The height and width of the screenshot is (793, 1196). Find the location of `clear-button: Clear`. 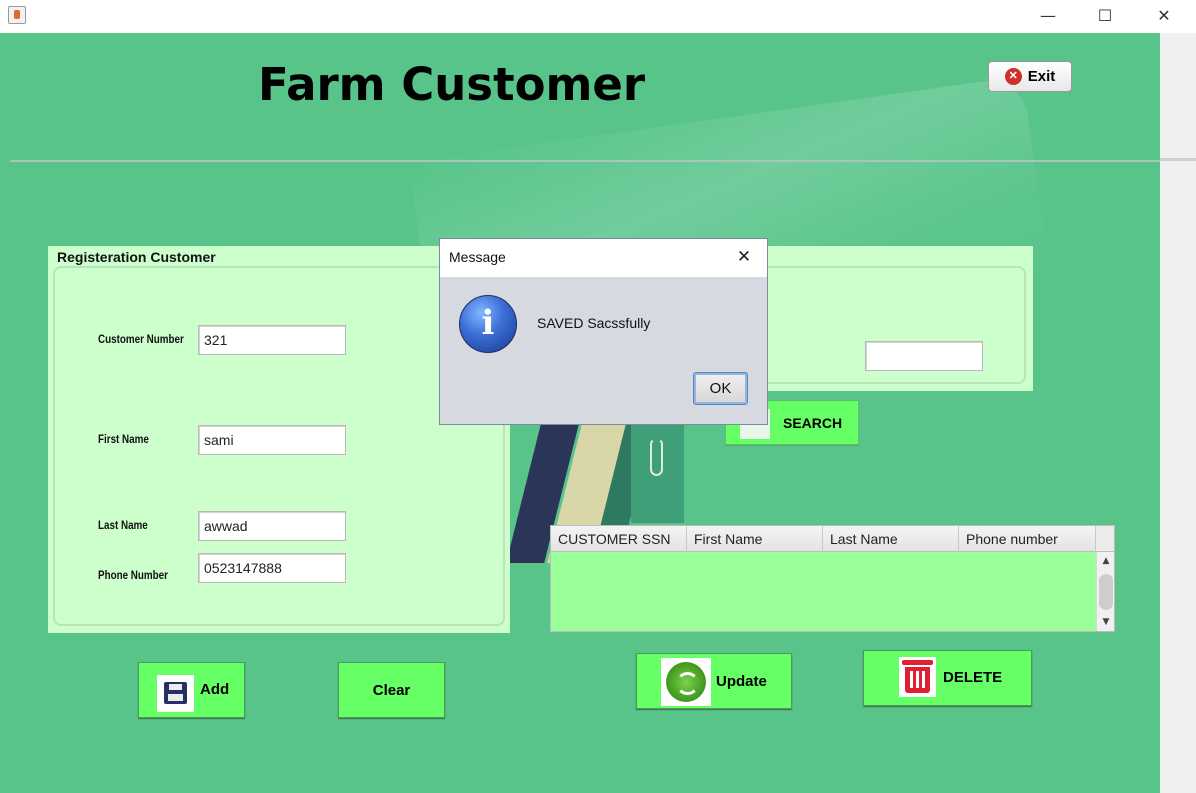

clear-button: Clear is located at coordinates (391, 690).